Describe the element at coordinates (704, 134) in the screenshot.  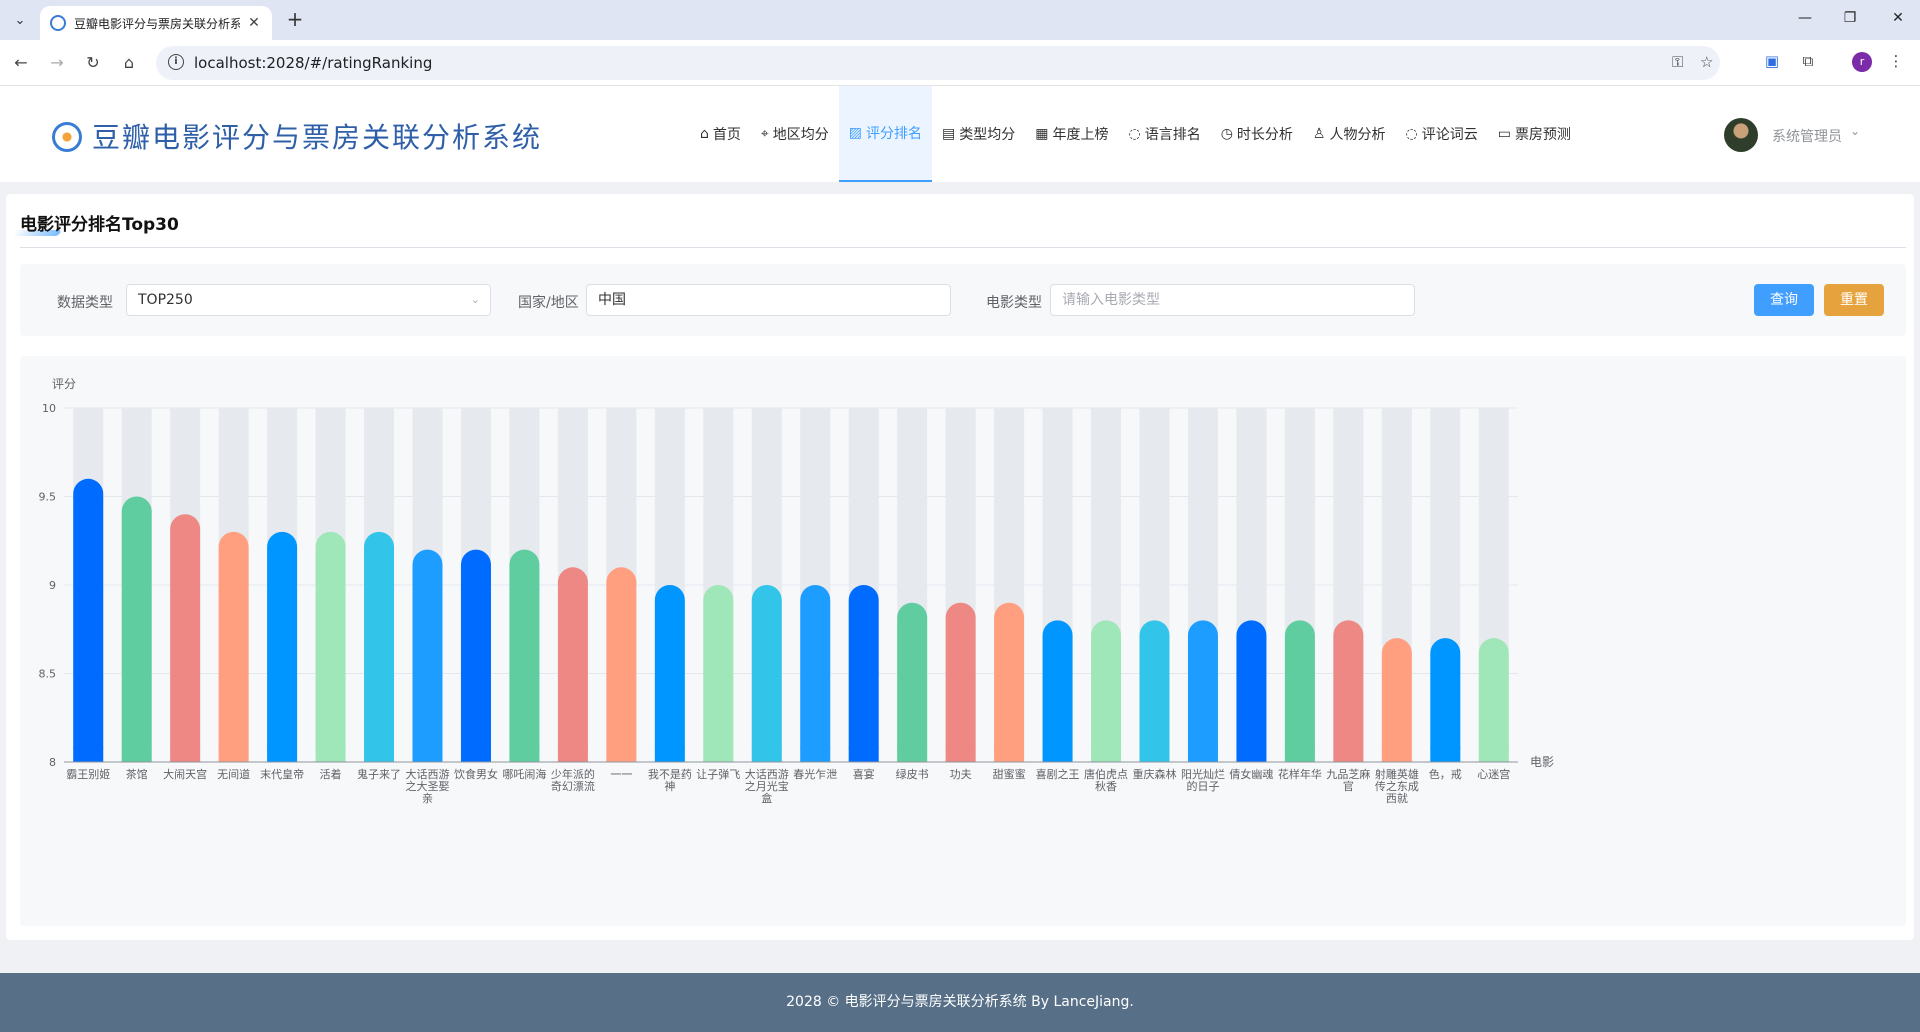
I see `home-icon: ⌂` at that location.